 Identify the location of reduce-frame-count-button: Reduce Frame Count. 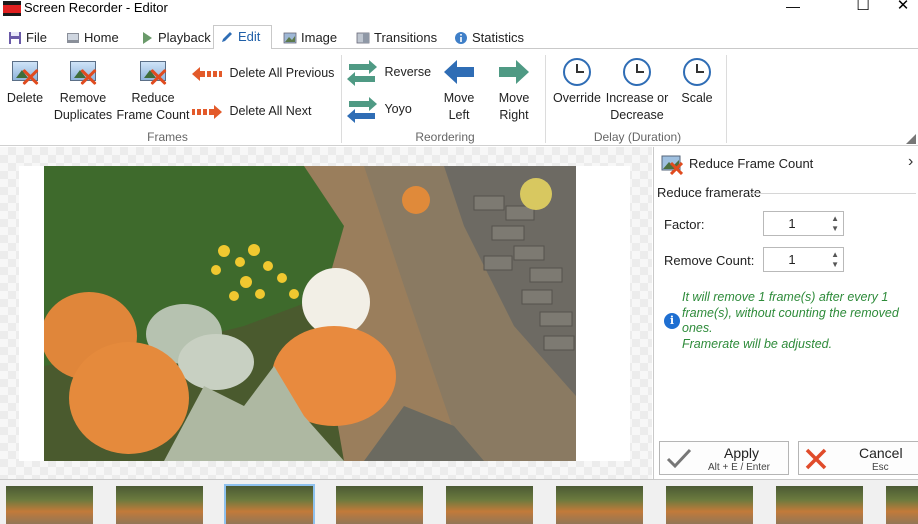
(153, 90).